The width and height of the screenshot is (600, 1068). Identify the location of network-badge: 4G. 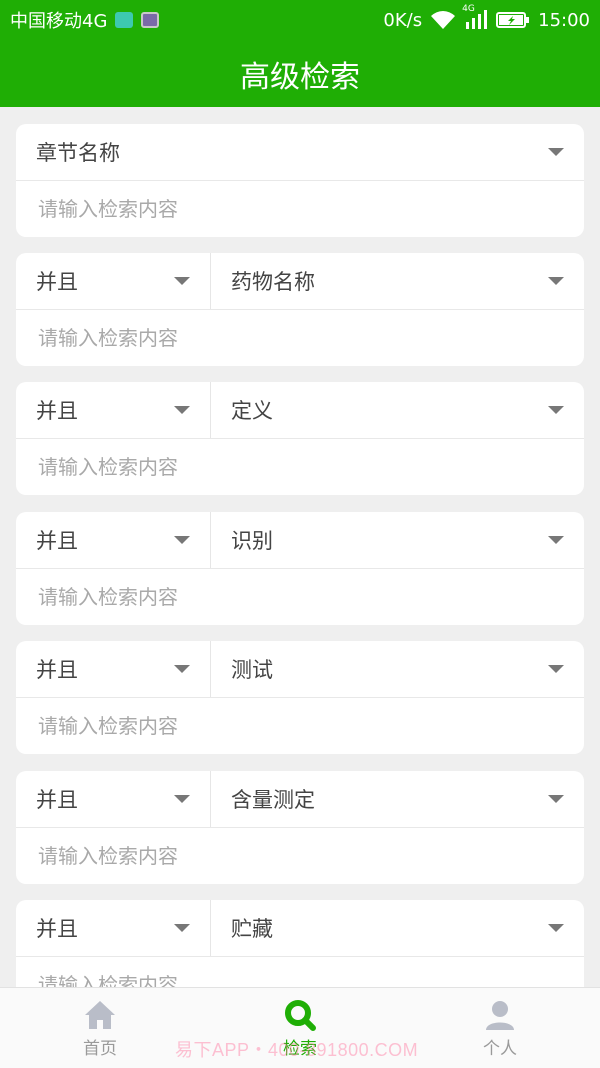
(468, 9).